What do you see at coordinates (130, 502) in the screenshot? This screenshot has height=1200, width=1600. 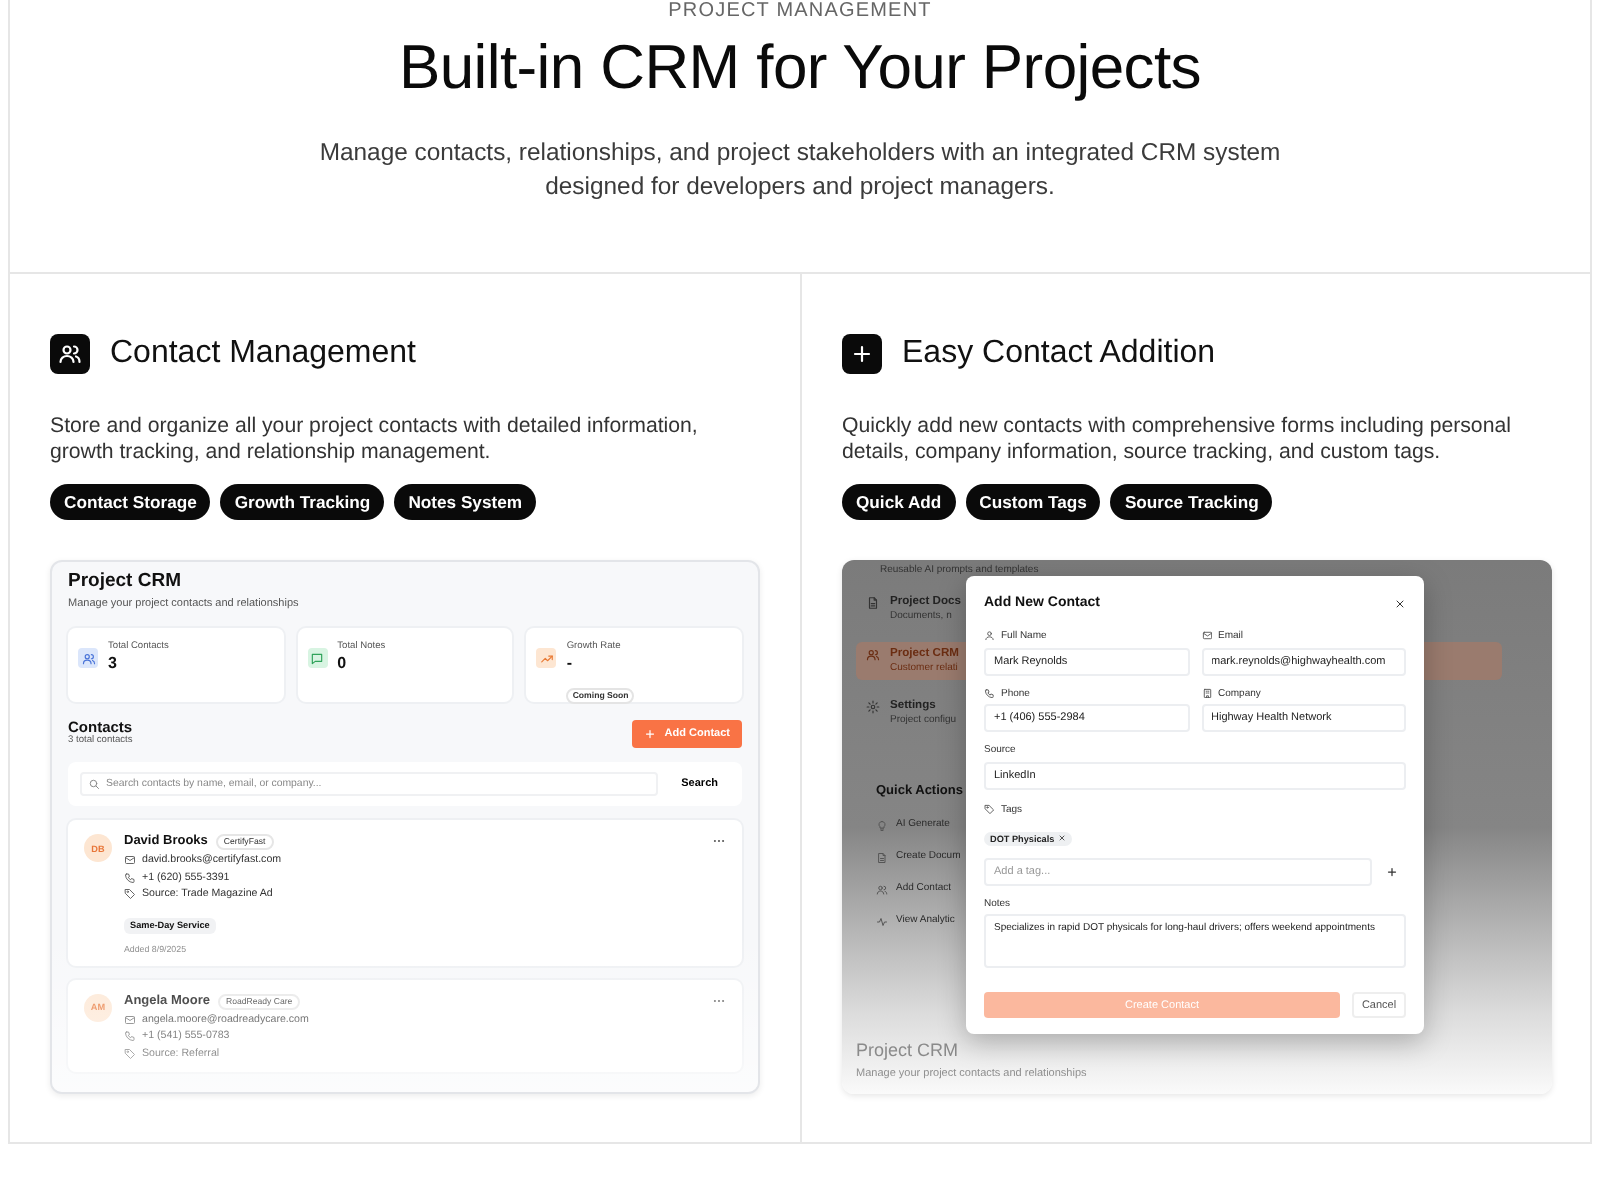 I see `feature-tag: Contact Storage` at bounding box center [130, 502].